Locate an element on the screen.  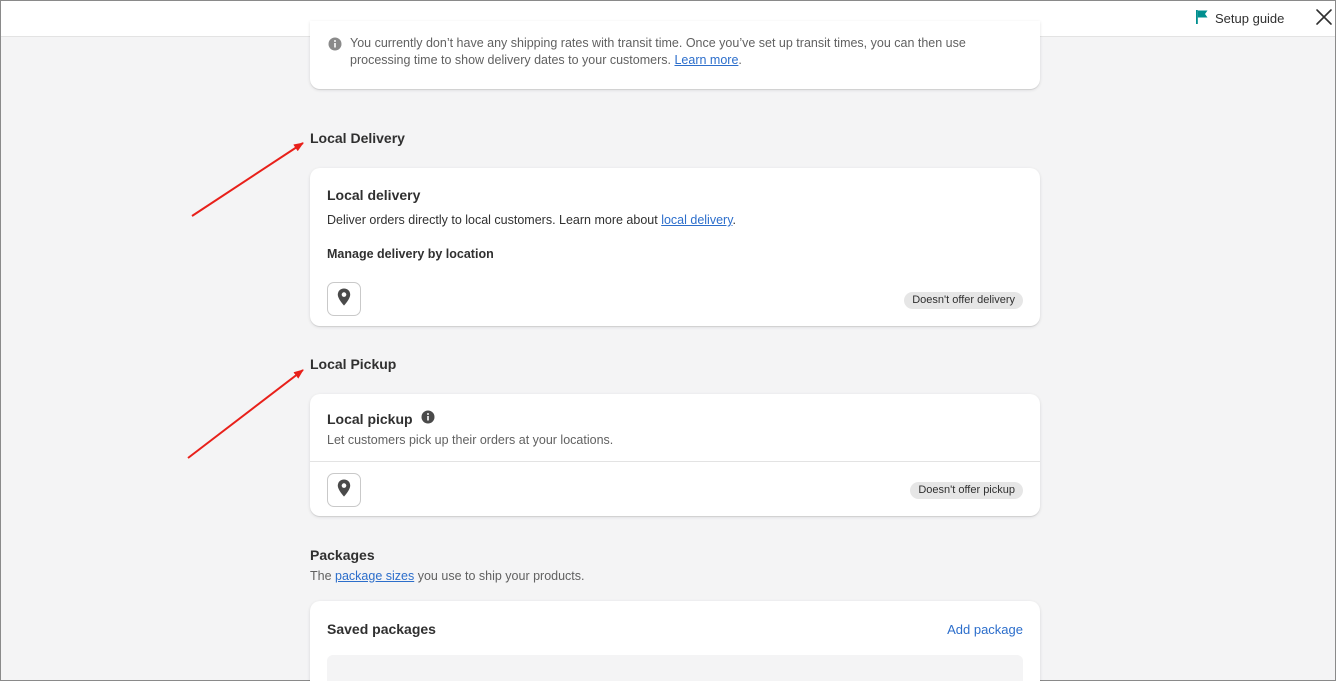
setup-guide-button: Setup guide is located at coordinates (1239, 18).